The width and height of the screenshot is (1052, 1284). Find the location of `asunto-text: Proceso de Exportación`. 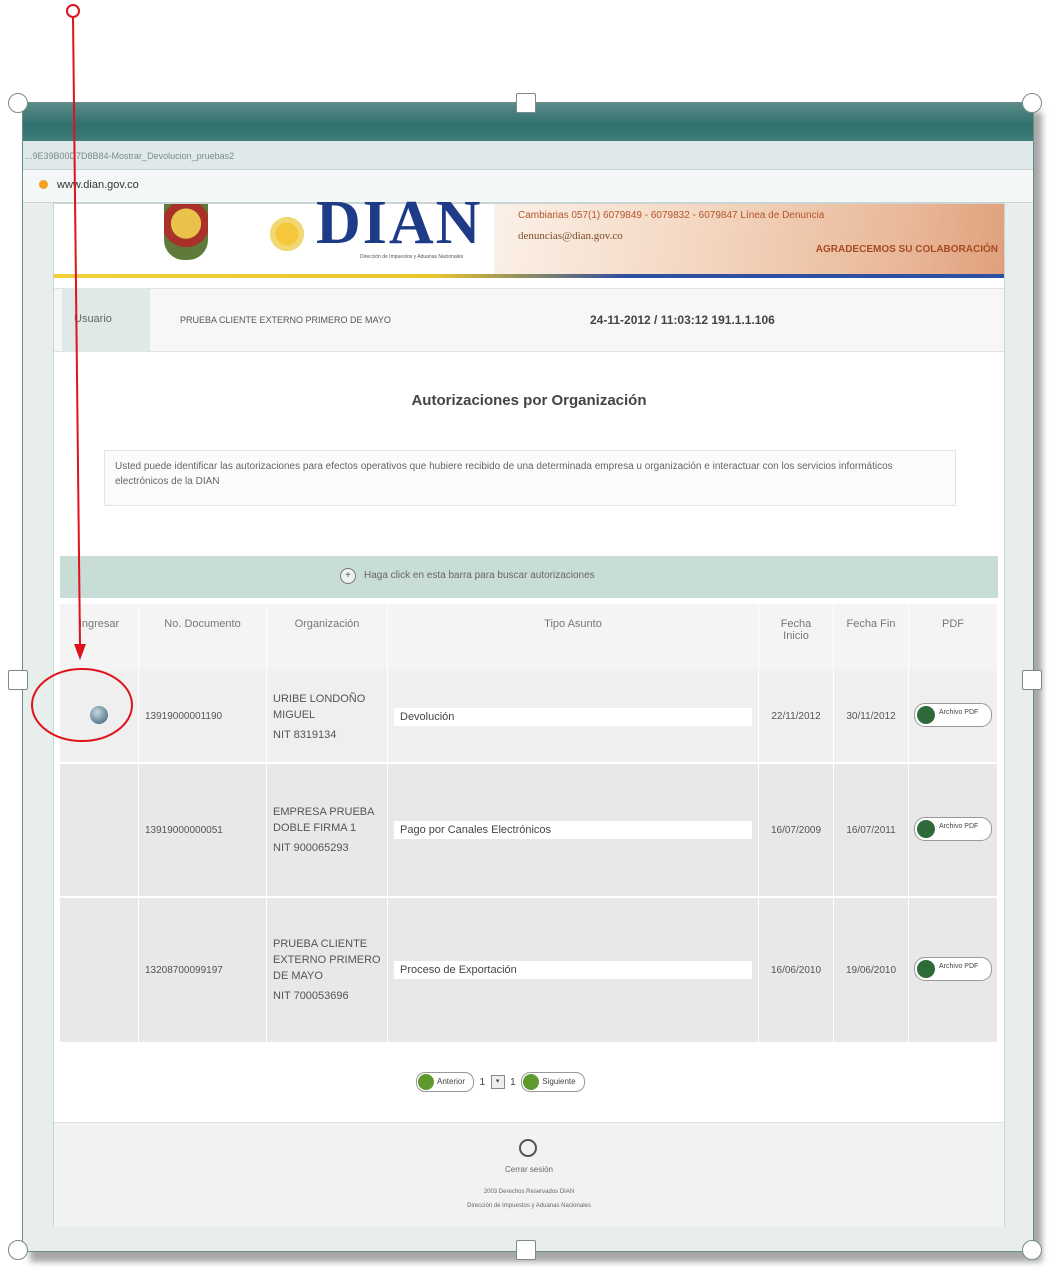

asunto-text: Proceso de Exportación is located at coordinates (573, 970).